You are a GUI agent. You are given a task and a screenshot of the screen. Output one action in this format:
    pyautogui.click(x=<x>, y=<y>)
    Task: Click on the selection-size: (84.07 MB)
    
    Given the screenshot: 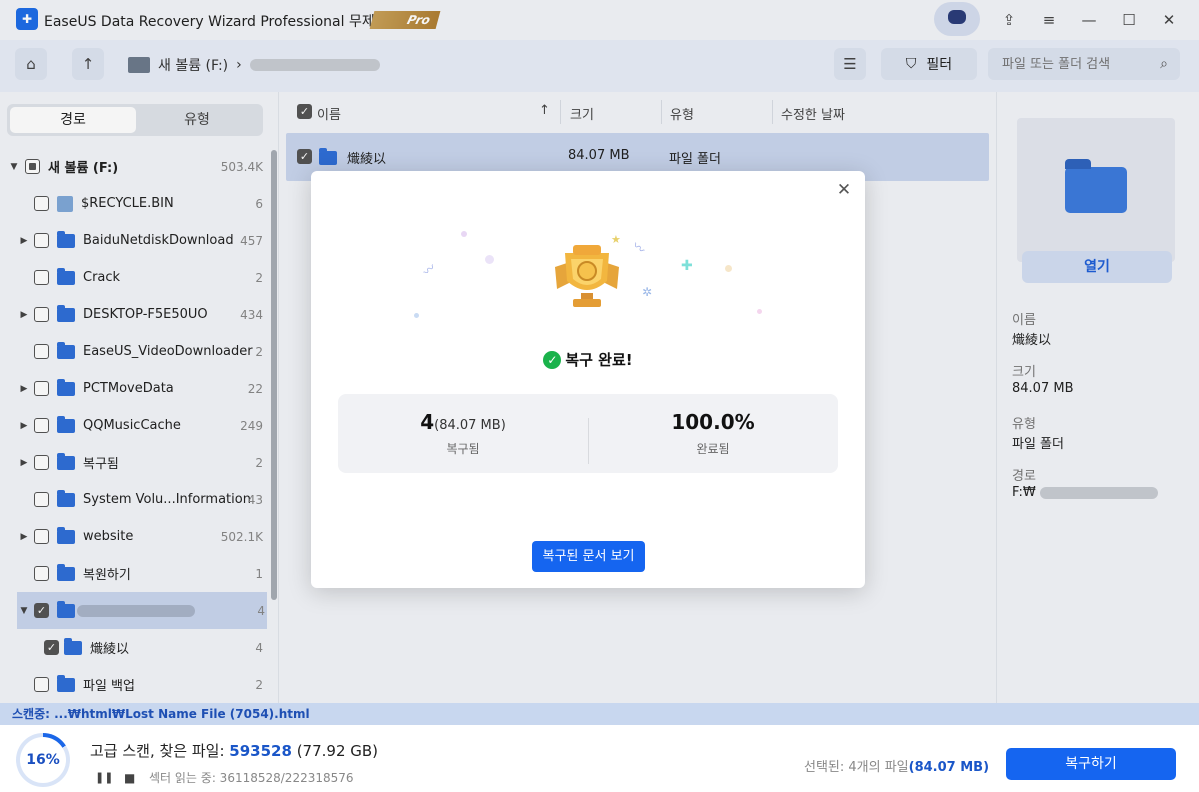 What is the action you would take?
    pyautogui.click(x=949, y=767)
    